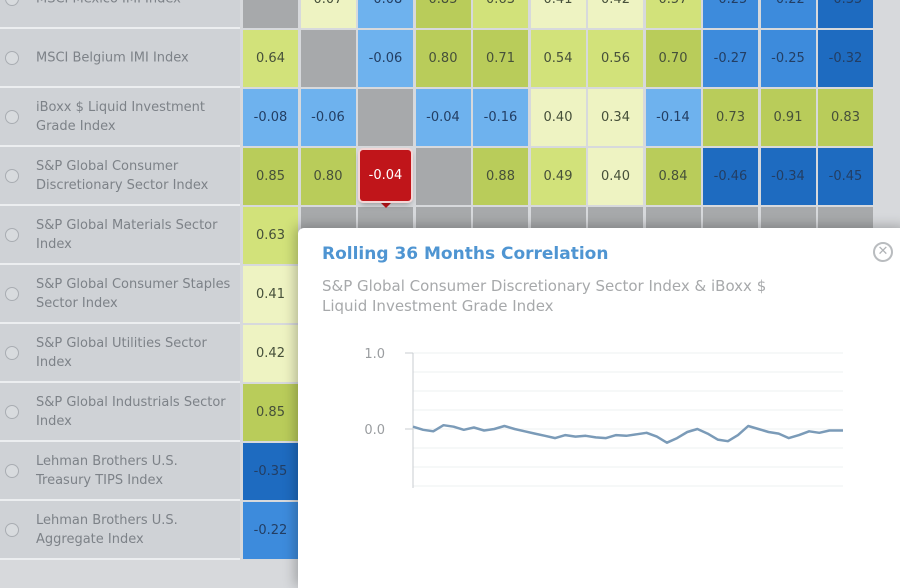 The width and height of the screenshot is (900, 588). What do you see at coordinates (385, 204) in the screenshot?
I see `selected-cell-pointer` at bounding box center [385, 204].